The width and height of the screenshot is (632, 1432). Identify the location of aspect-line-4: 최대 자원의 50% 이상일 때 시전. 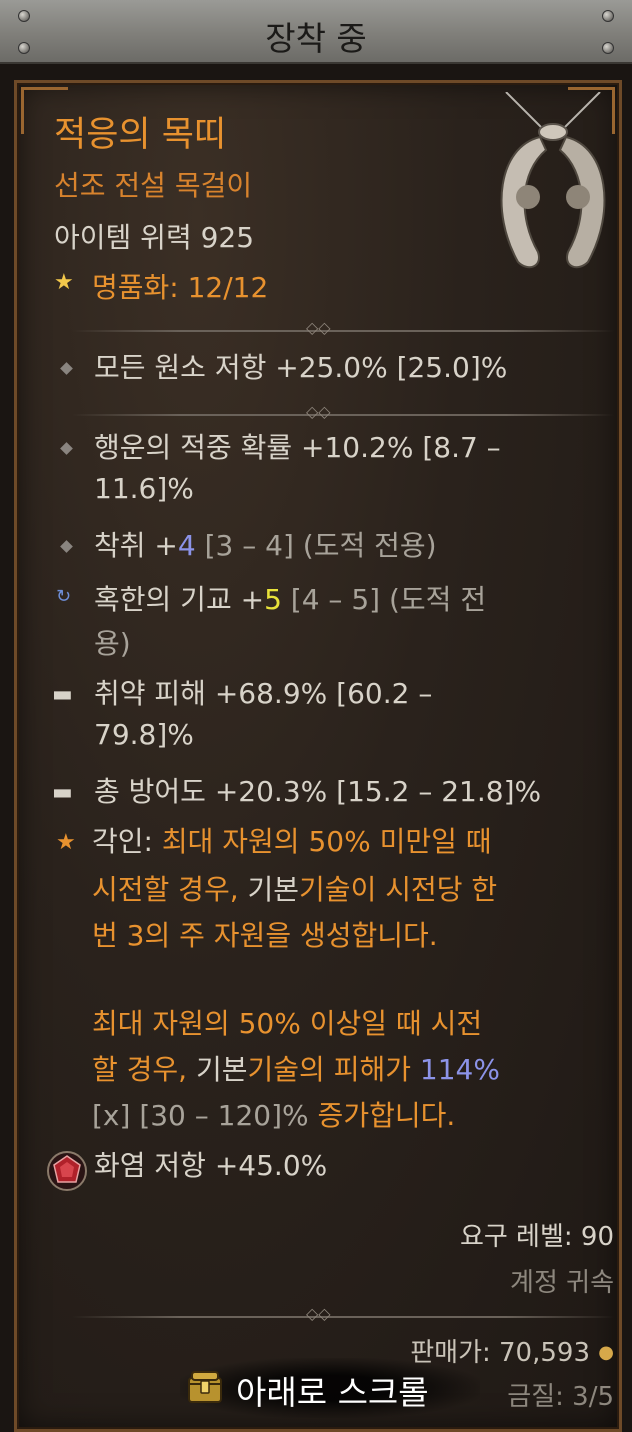
(287, 1023).